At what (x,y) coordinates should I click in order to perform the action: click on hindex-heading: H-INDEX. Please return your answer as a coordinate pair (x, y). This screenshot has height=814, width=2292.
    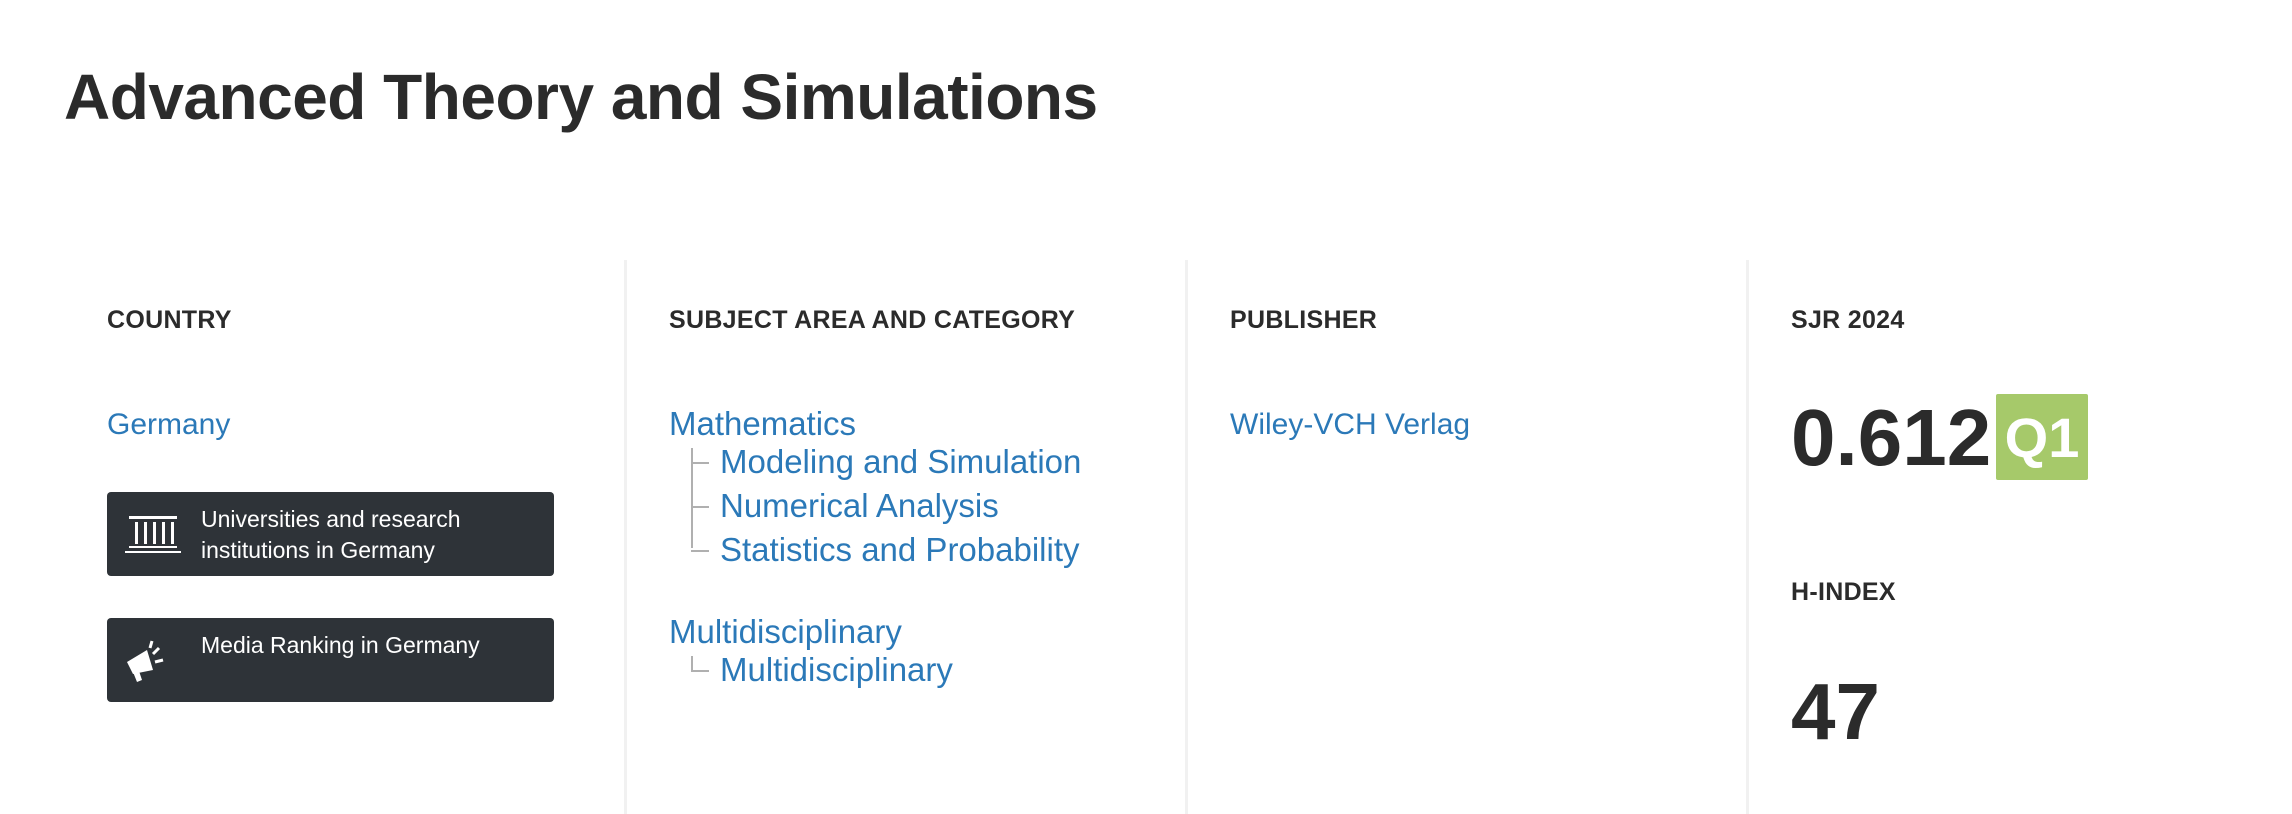
    Looking at the image, I should click on (1843, 592).